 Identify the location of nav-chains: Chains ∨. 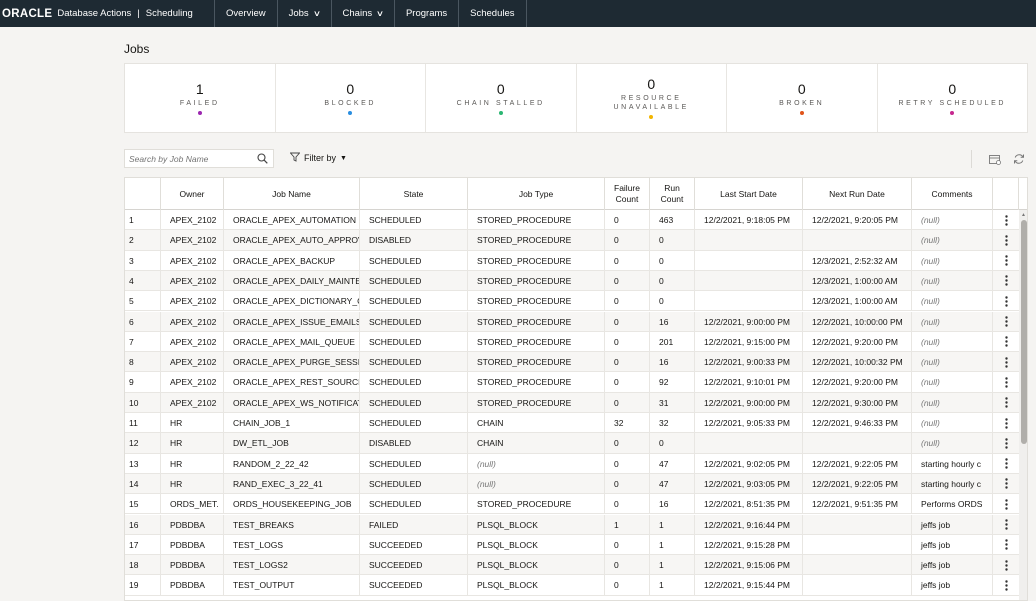
(362, 13).